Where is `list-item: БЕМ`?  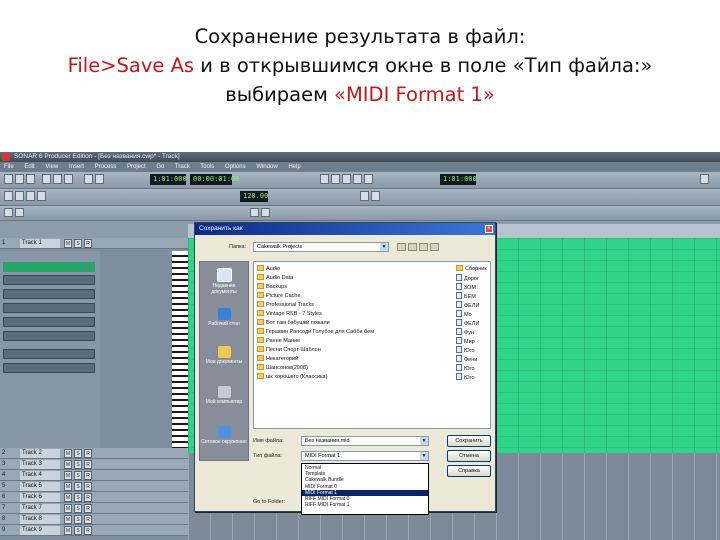
list-item: БЕМ is located at coordinates (473, 296).